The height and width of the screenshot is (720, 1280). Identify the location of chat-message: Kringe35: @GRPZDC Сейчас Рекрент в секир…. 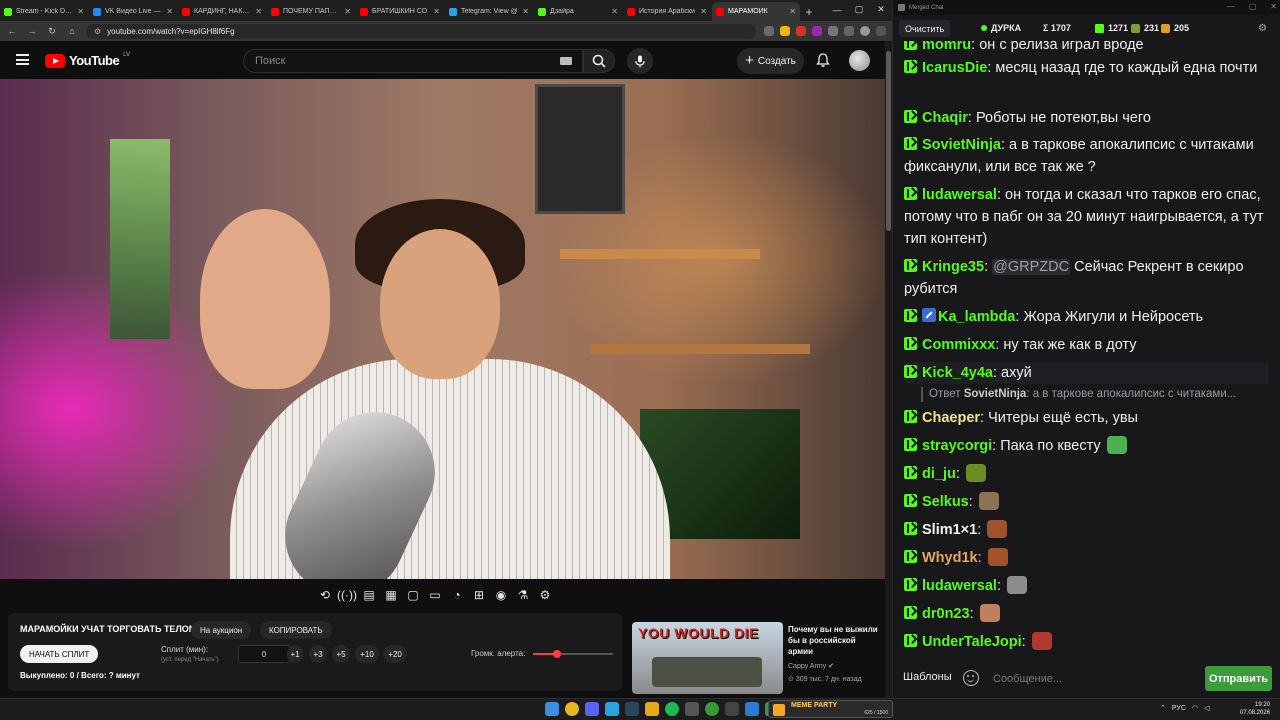
(1086, 278).